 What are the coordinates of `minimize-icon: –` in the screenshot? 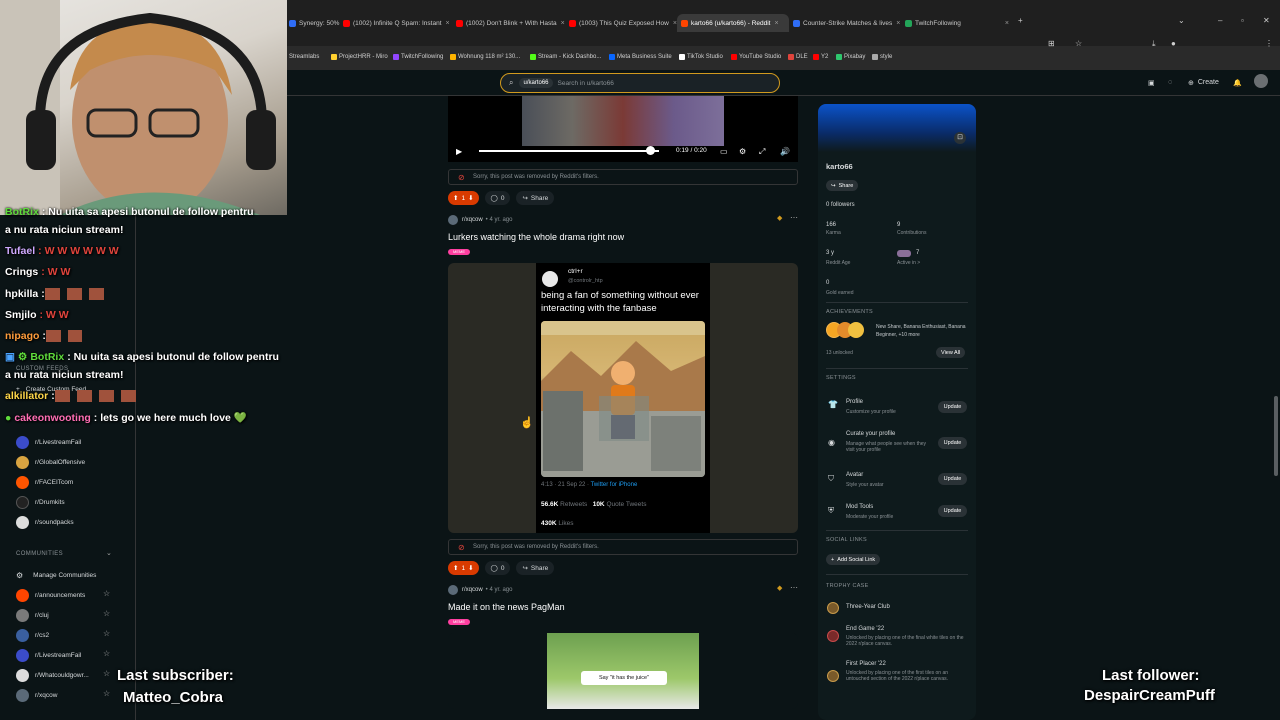 It's located at (1220, 20).